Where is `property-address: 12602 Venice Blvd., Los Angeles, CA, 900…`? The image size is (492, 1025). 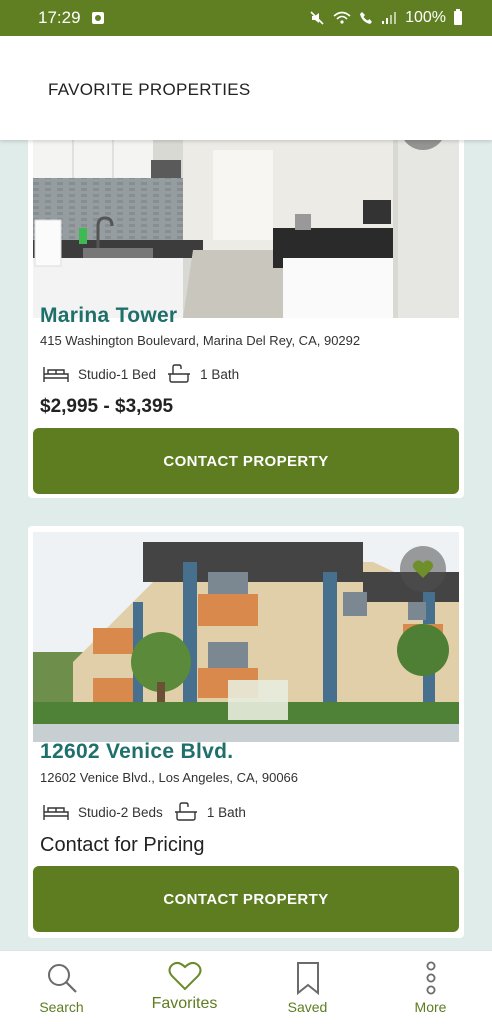
property-address: 12602 Venice Blvd., Los Angeles, CA, 900… is located at coordinates (169, 777).